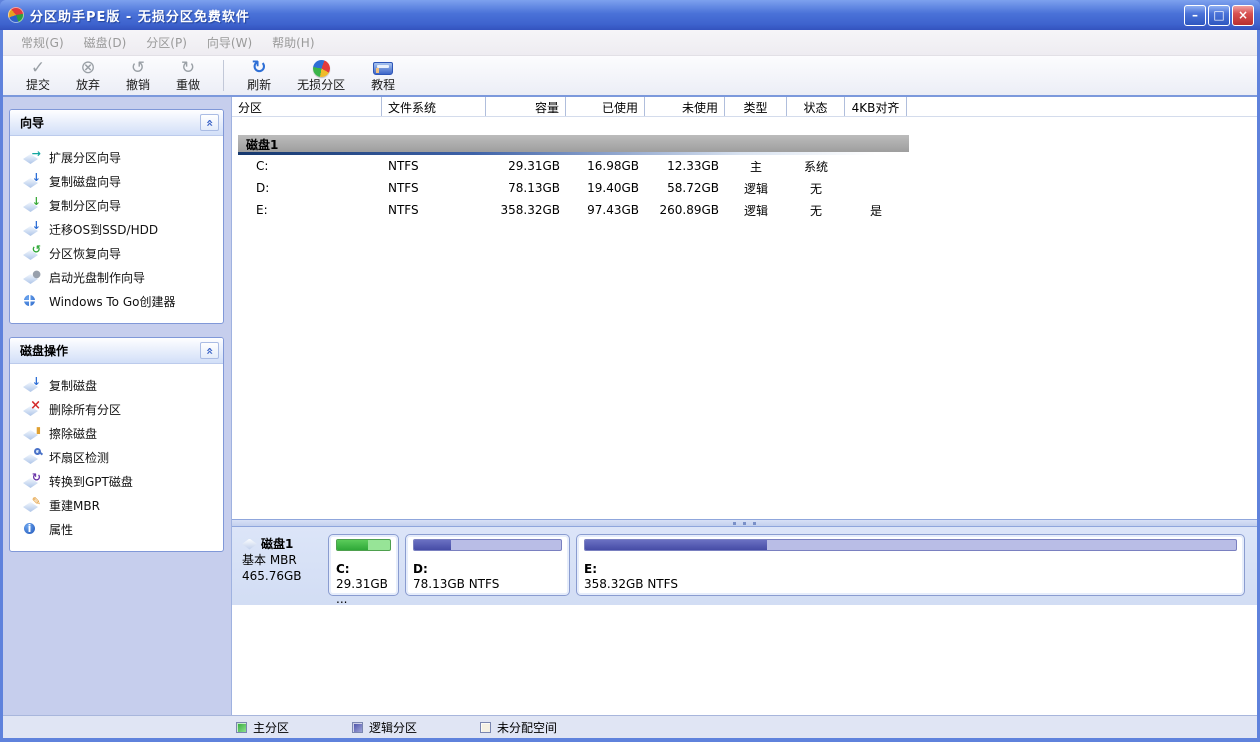 The width and height of the screenshot is (1260, 742). What do you see at coordinates (1243, 15) in the screenshot?
I see `close-button: ×` at bounding box center [1243, 15].